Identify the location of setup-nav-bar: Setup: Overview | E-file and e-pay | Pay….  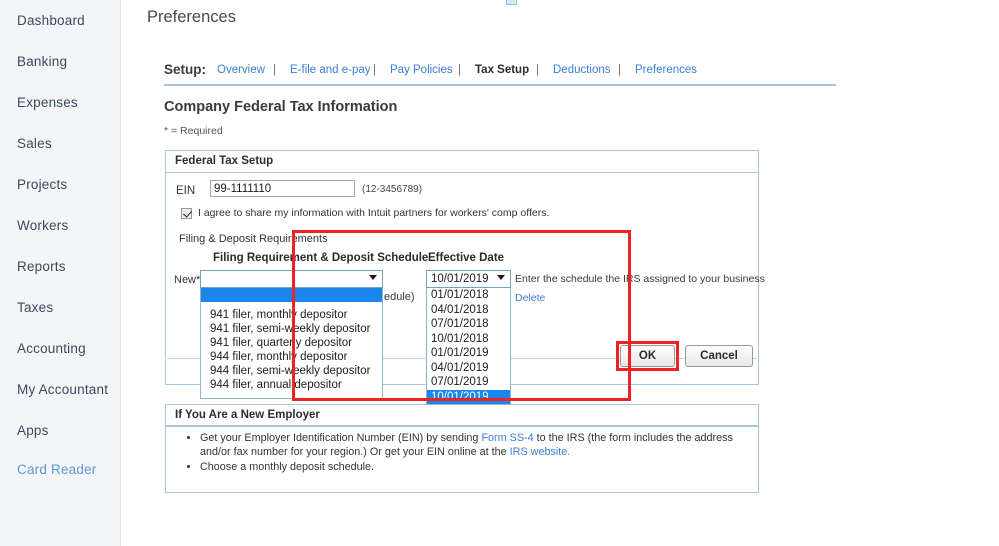
(500, 73).